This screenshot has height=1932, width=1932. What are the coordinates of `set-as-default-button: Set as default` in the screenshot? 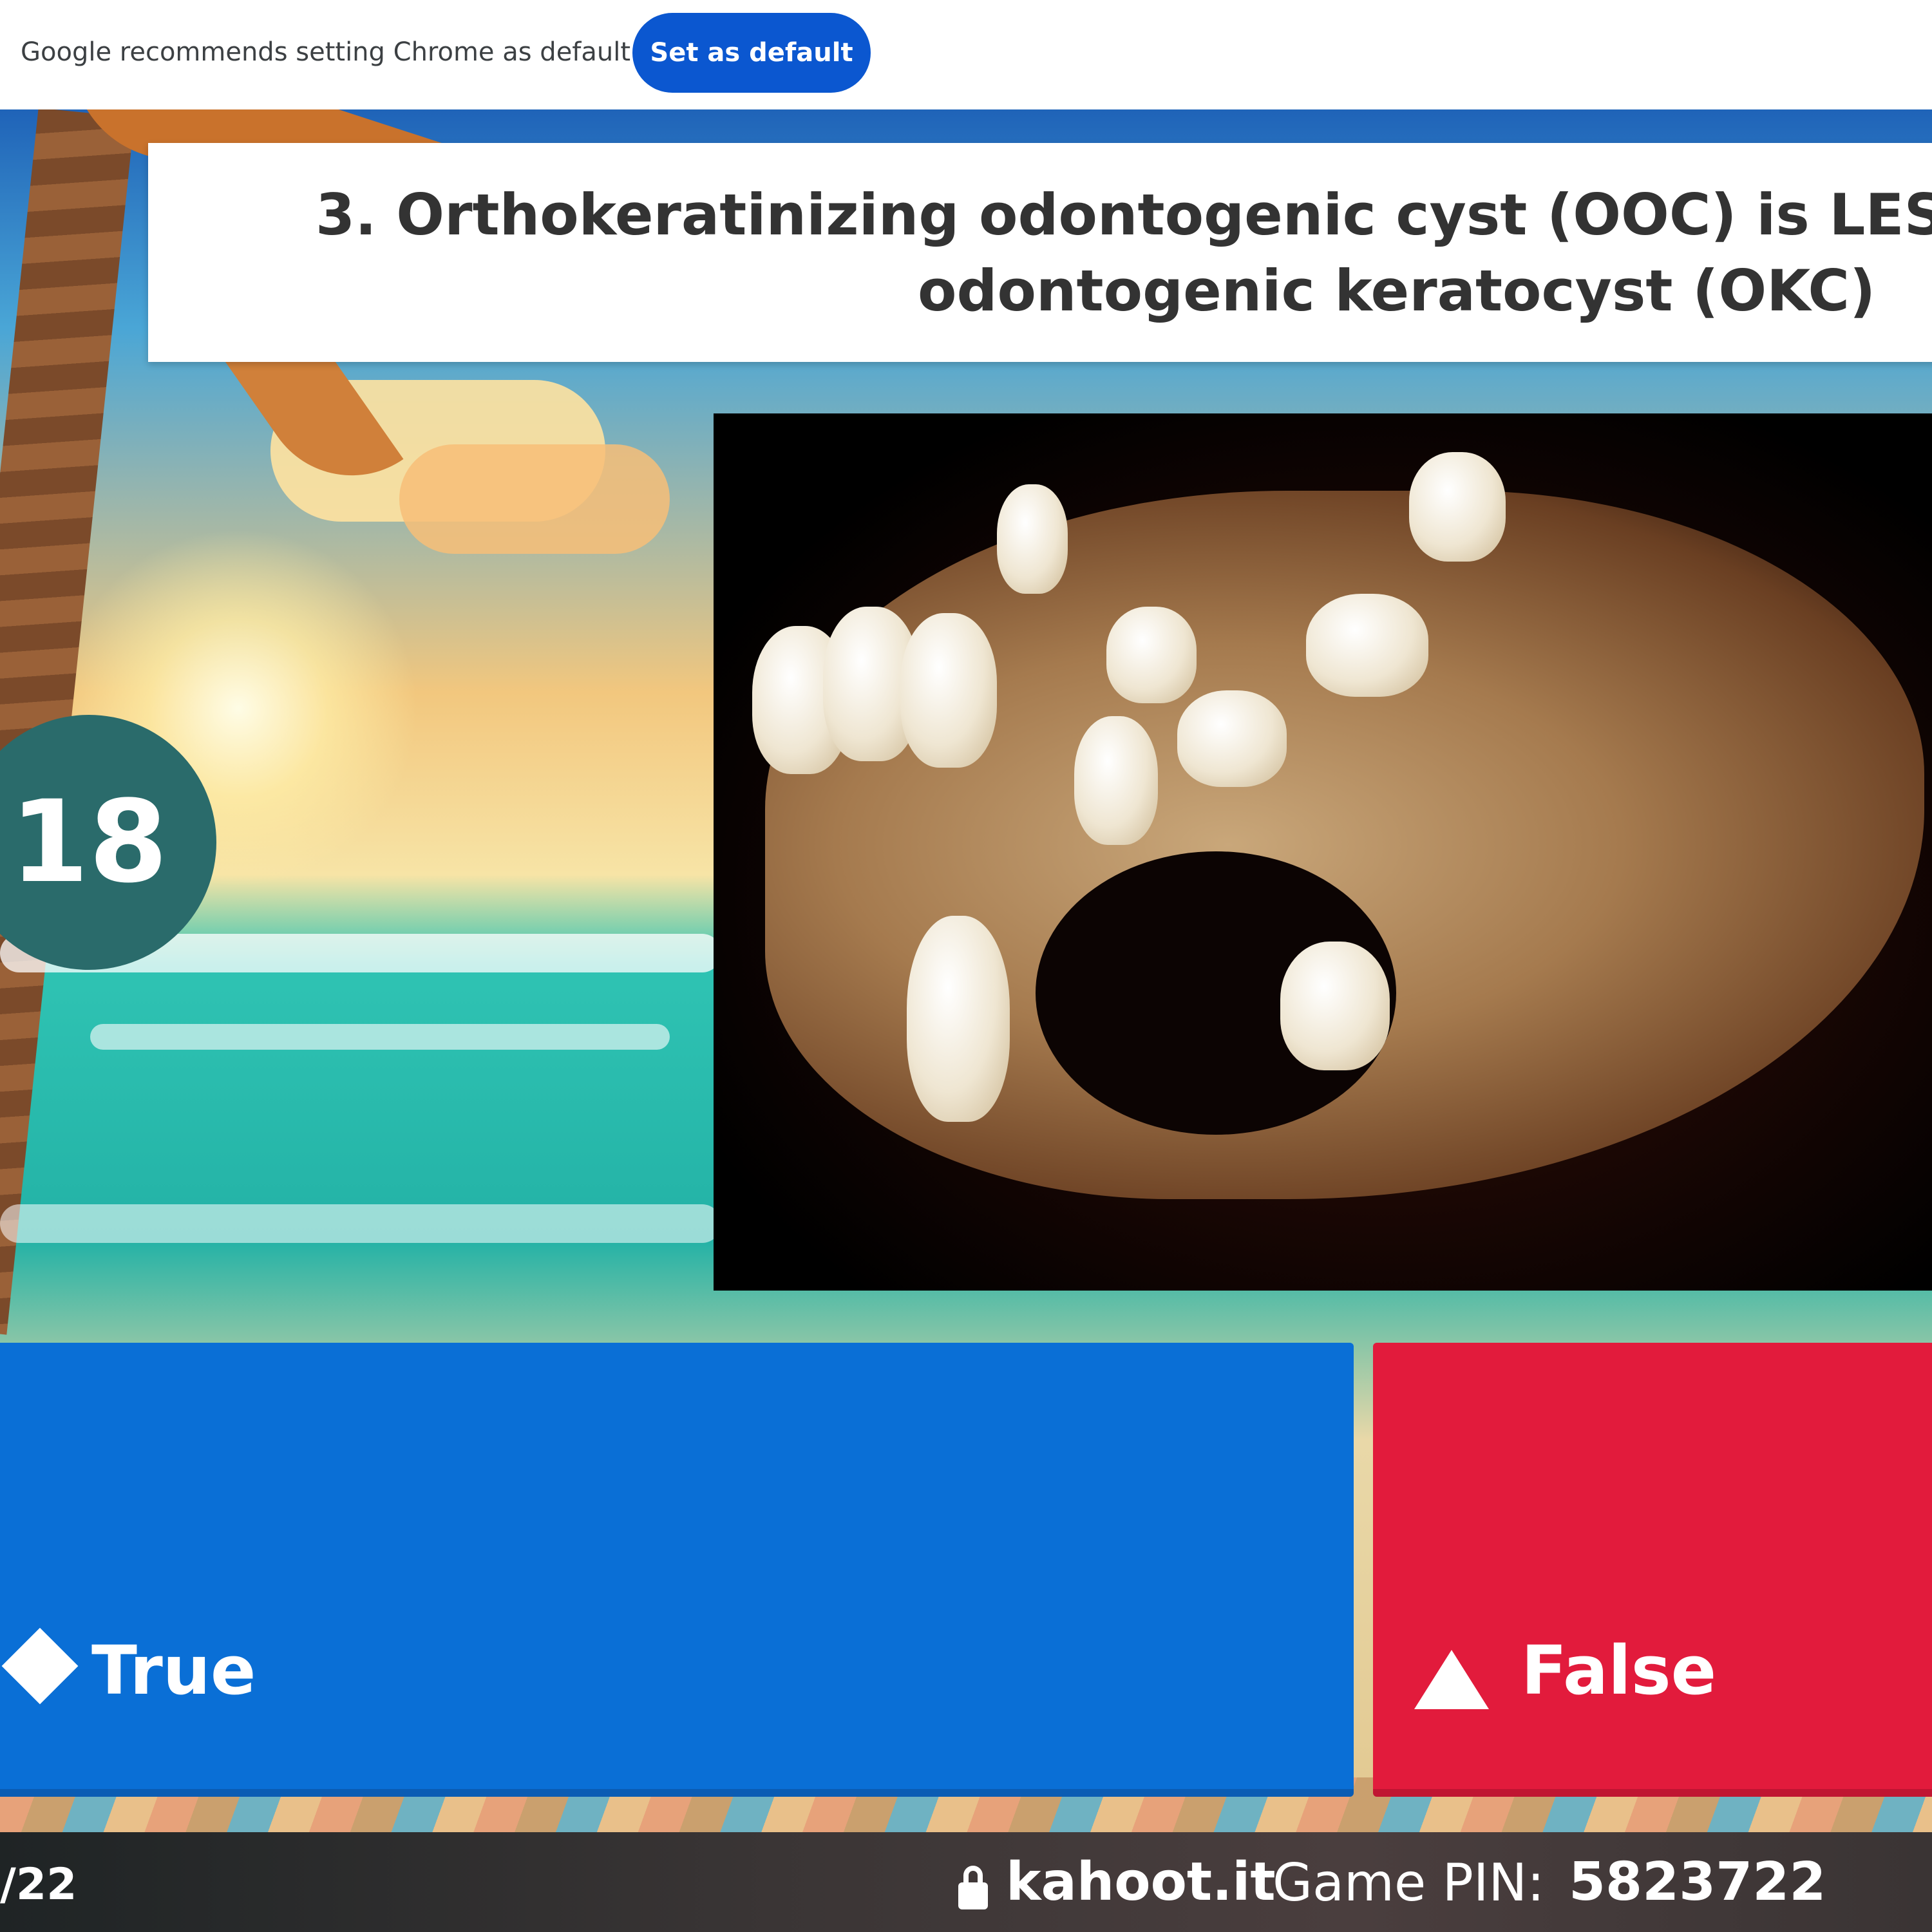 It's located at (751, 53).